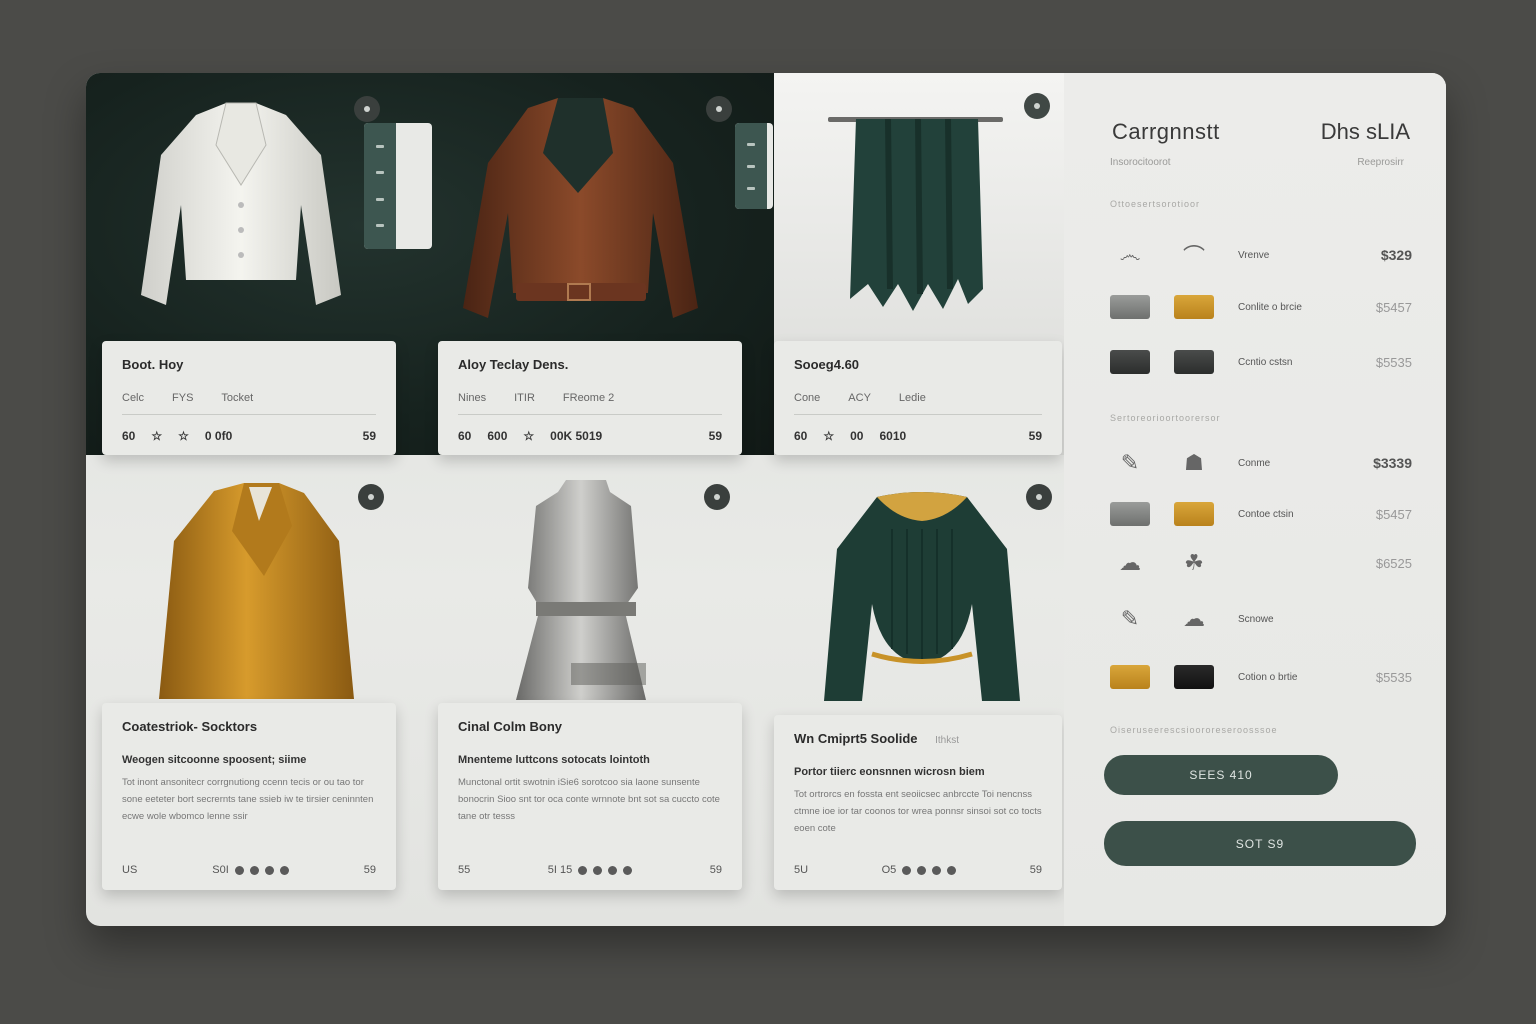  Describe the element at coordinates (241, 207) in the screenshot. I see `product-image-white-jacket` at that location.